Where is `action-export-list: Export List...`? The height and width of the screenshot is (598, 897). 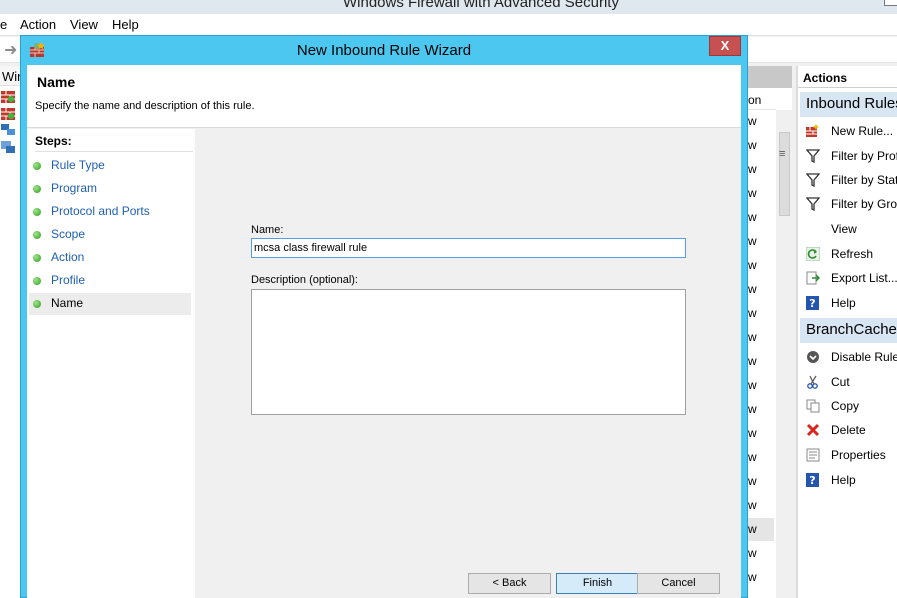
action-export-list: Export List... is located at coordinates (847, 278).